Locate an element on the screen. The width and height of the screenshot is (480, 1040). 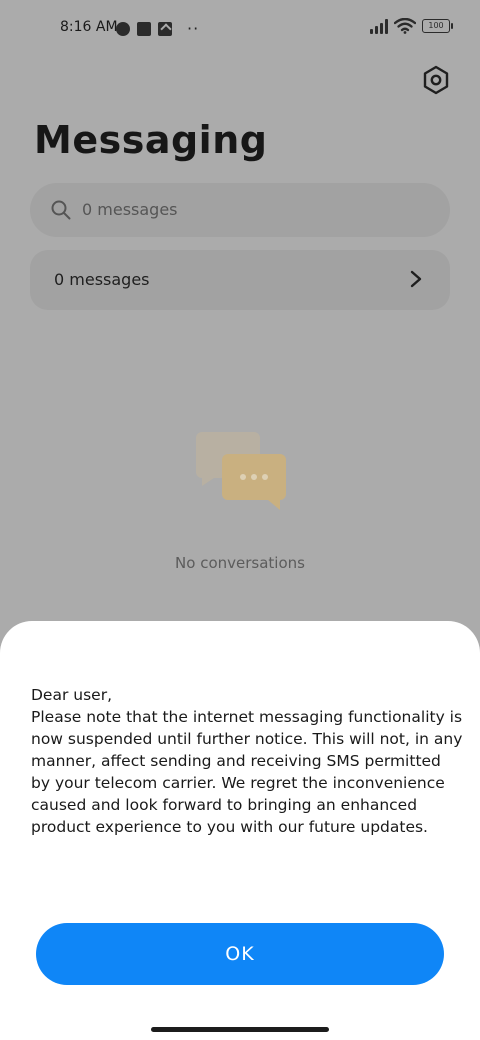
upload-icon is located at coordinates (165, 28).